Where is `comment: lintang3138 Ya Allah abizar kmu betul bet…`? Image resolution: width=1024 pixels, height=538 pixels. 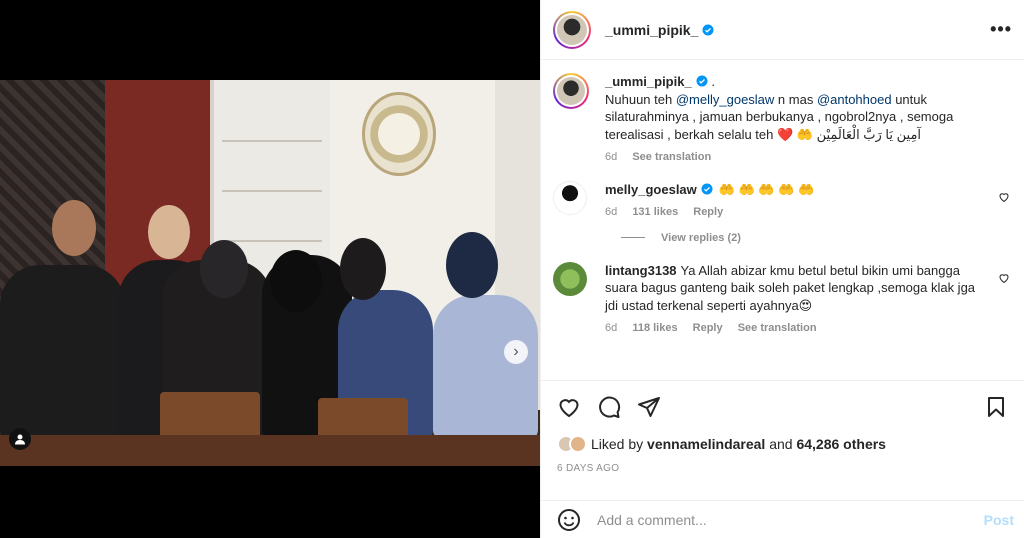
comment: lintang3138 Ya Allah abizar kmu betul bet… is located at coordinates (781, 299).